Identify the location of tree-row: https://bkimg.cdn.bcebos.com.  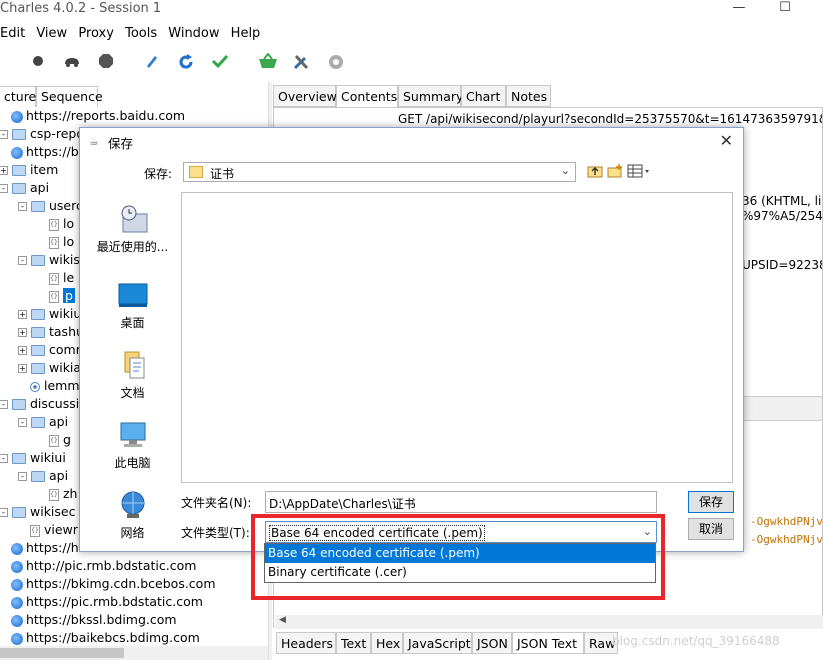
(113, 584).